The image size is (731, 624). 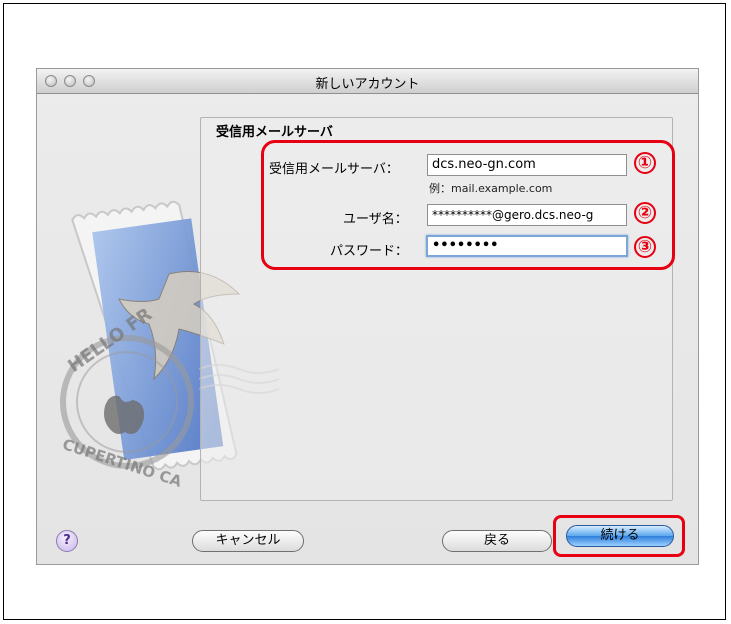 What do you see at coordinates (620, 536) in the screenshot?
I see `continue-button: 続ける` at bounding box center [620, 536].